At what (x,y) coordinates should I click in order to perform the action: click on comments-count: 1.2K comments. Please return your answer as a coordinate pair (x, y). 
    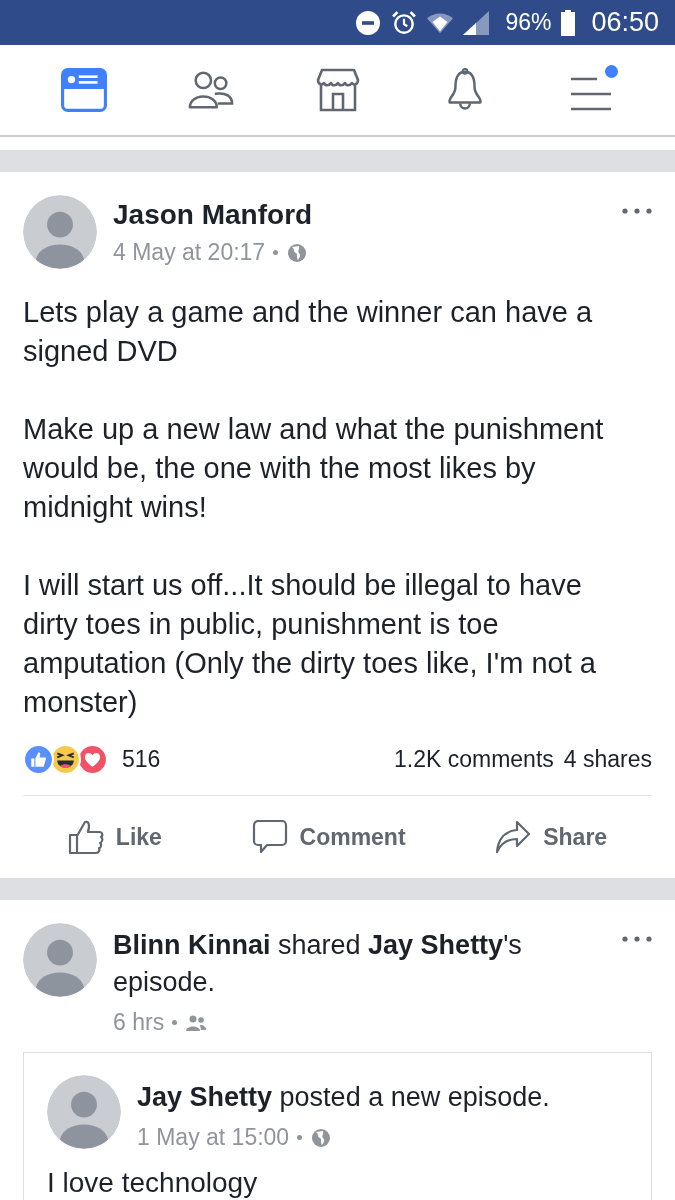
    Looking at the image, I should click on (474, 759).